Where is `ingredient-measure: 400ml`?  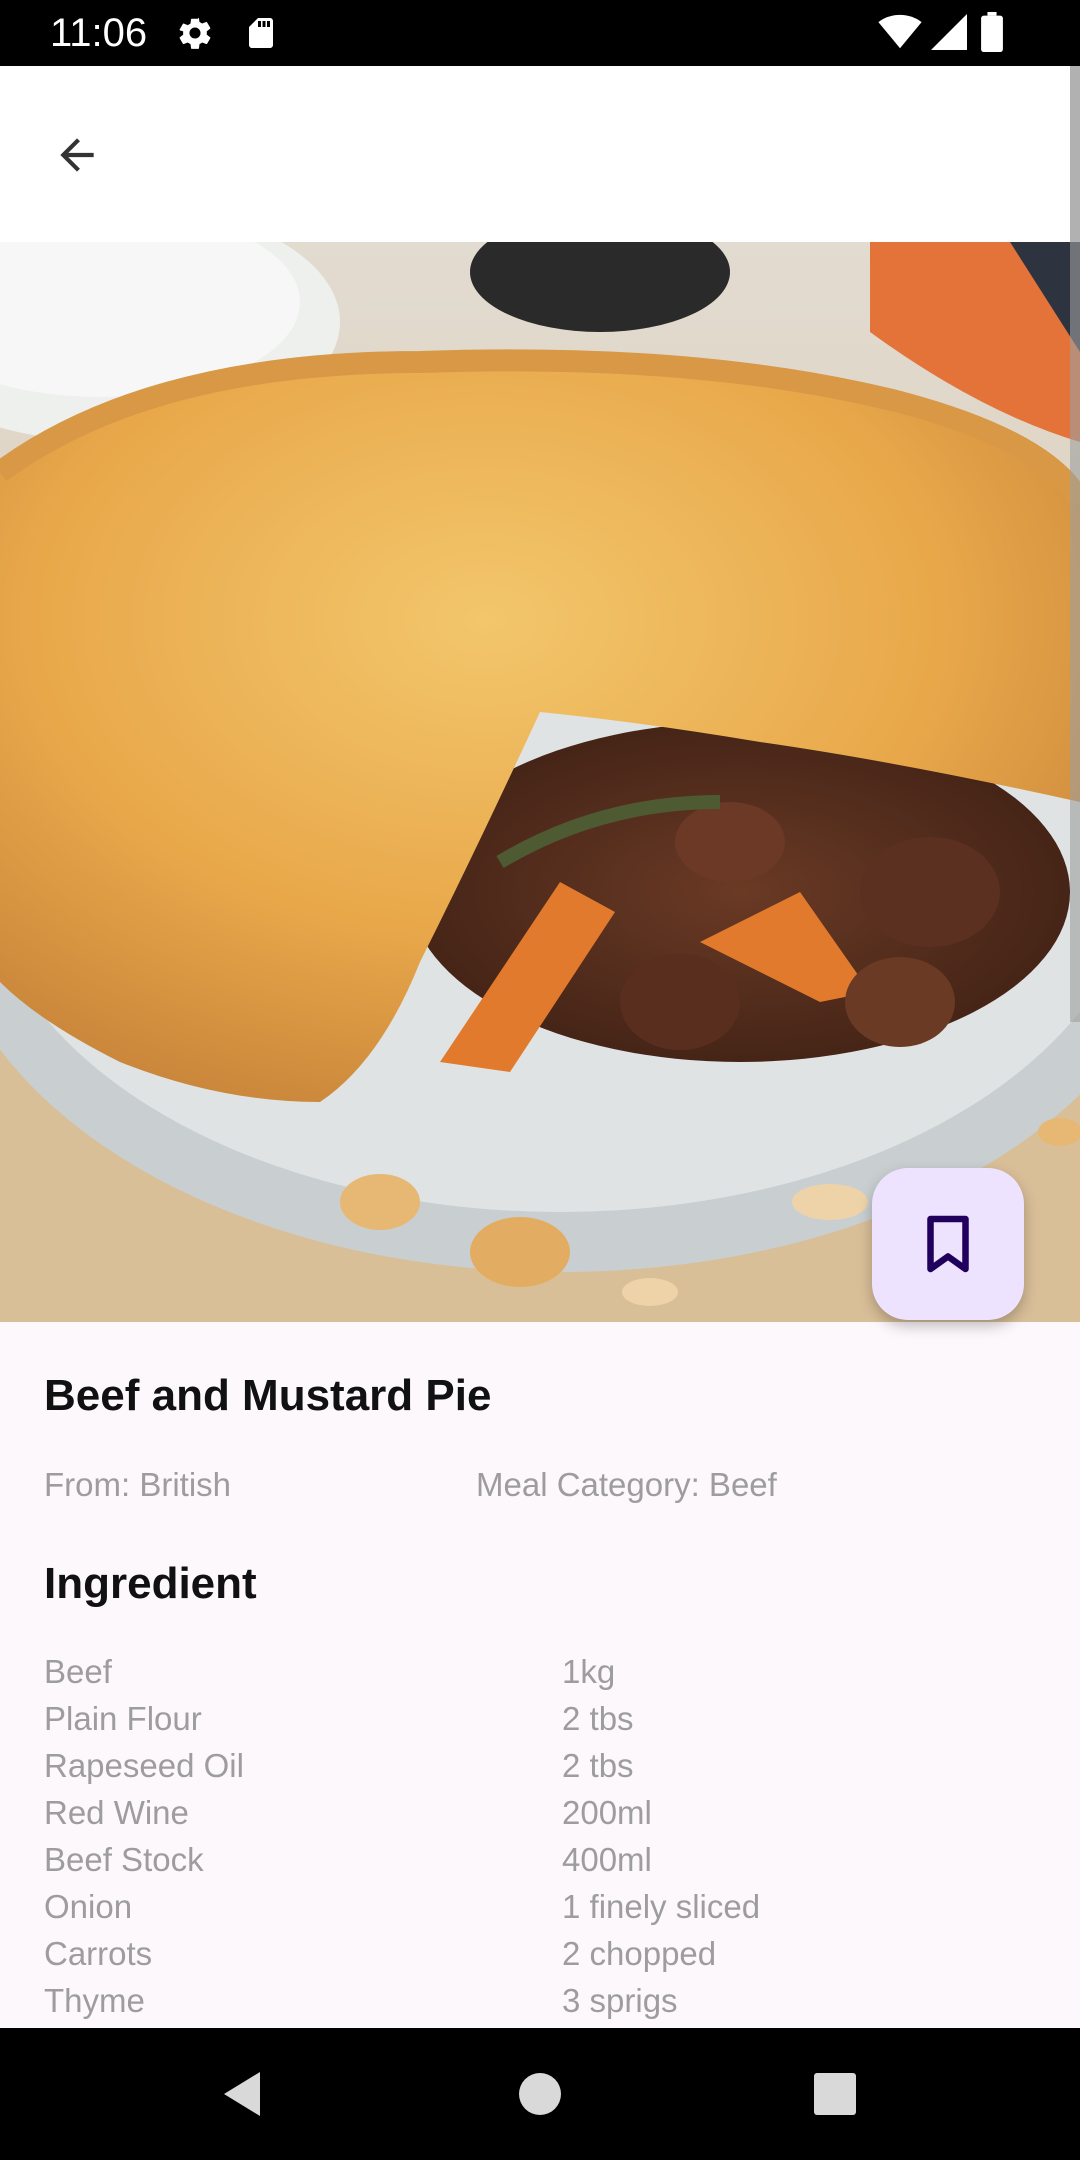 ingredient-measure: 400ml is located at coordinates (607, 1859).